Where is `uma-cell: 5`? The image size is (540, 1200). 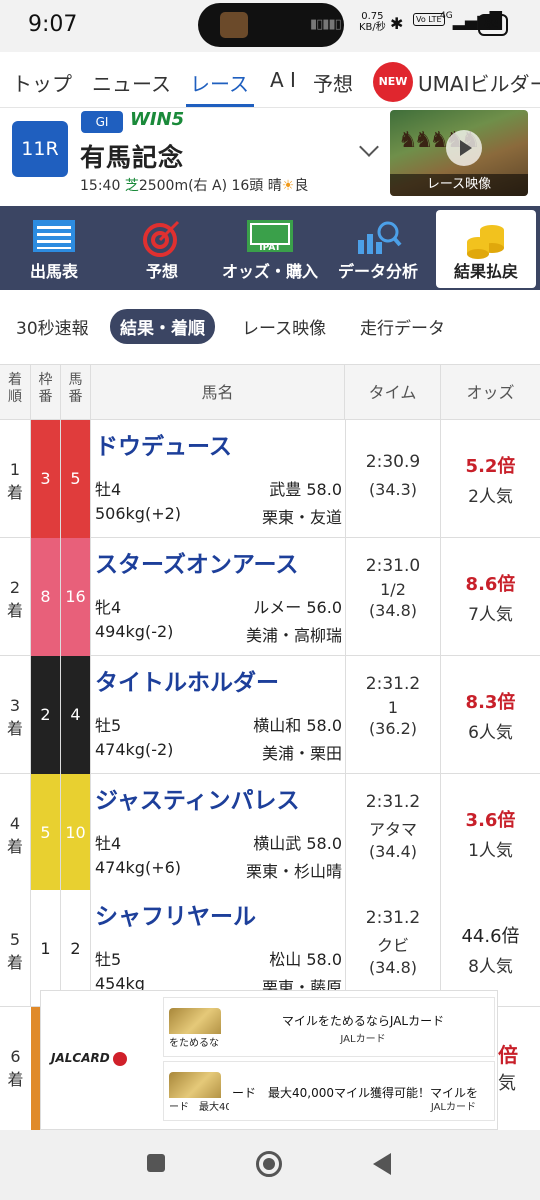
uma-cell: 5 is located at coordinates (76, 479).